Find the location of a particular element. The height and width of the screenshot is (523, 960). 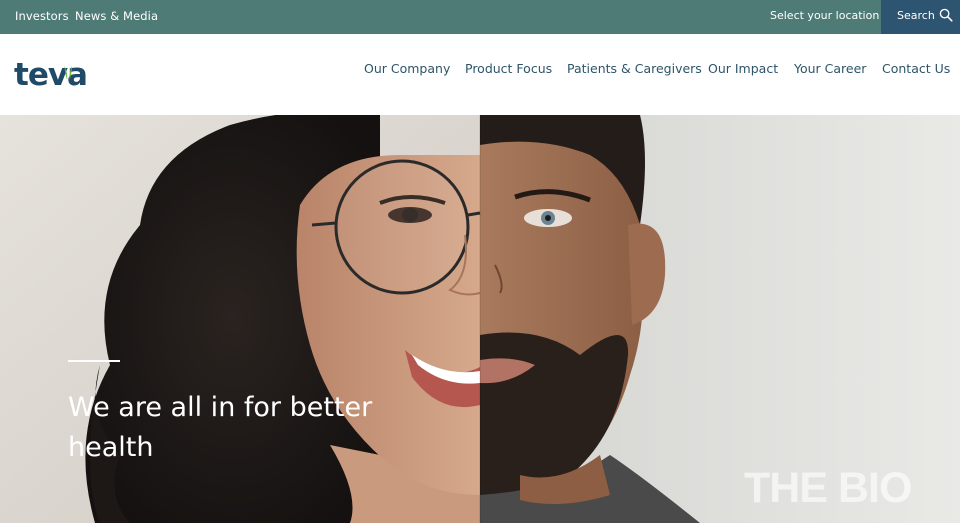

nav-your-career: Your Career is located at coordinates (830, 68).